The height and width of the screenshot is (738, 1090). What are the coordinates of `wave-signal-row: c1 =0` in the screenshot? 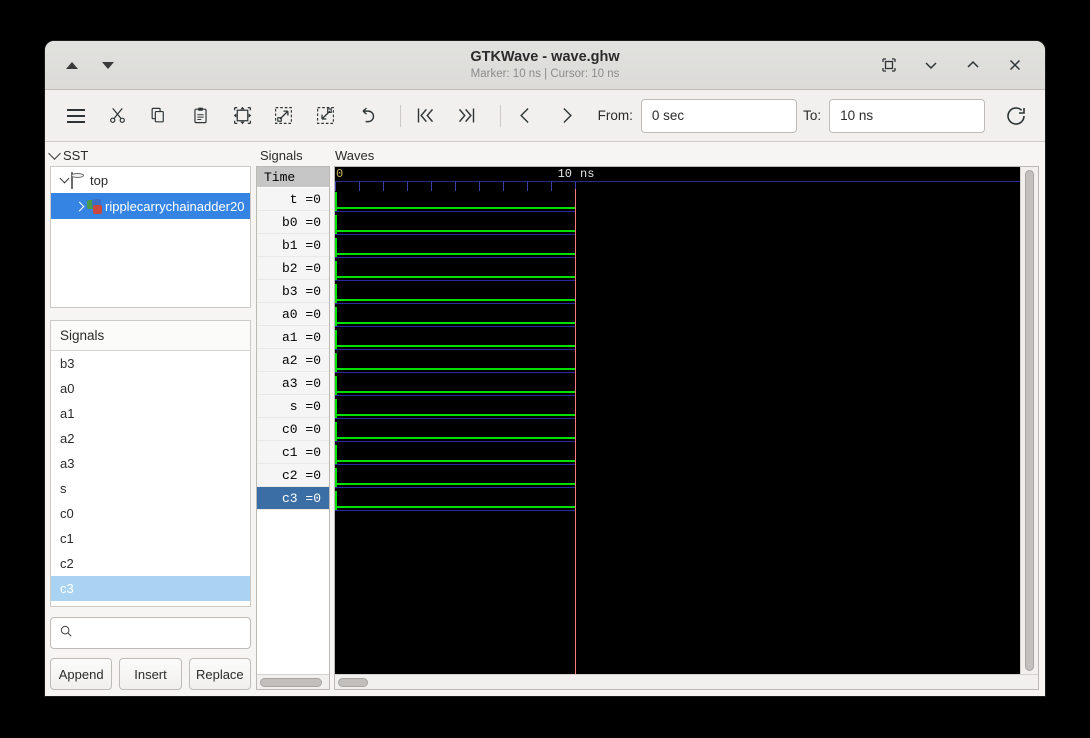 It's located at (293, 452).